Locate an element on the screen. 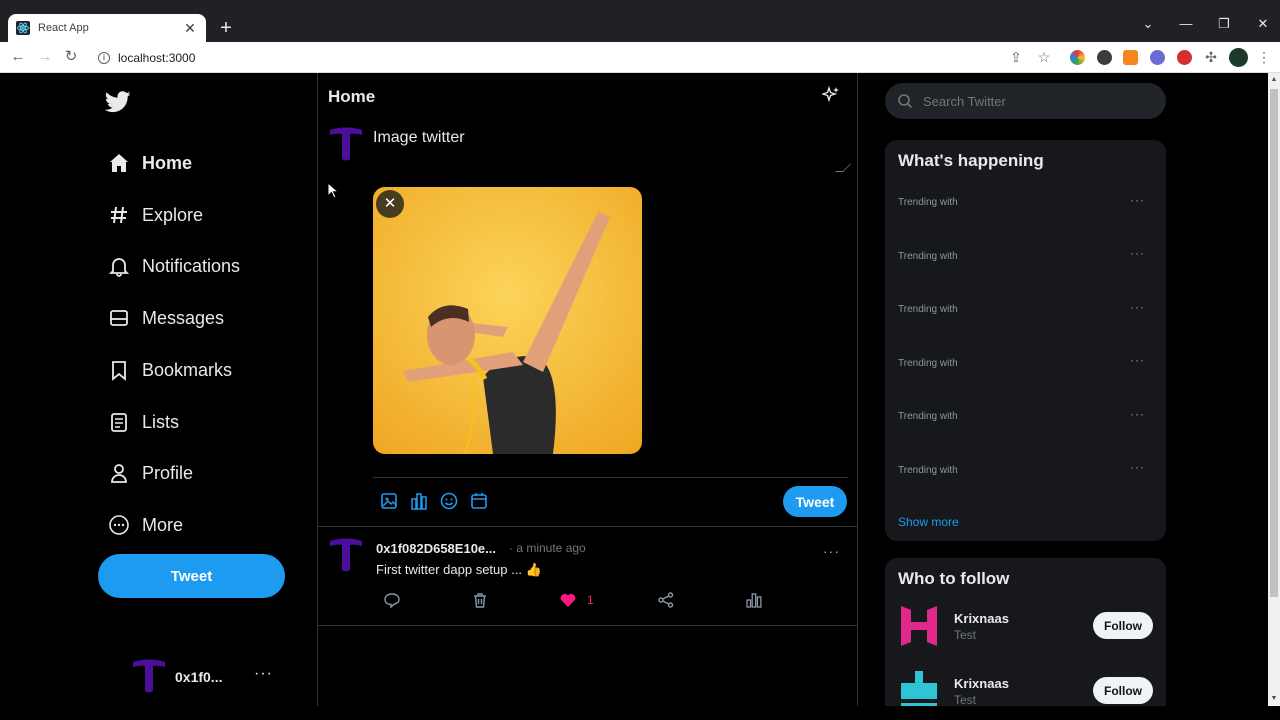 The width and height of the screenshot is (1280, 720). post-text: First twitter dapp setup ... 👍 is located at coordinates (459, 569).